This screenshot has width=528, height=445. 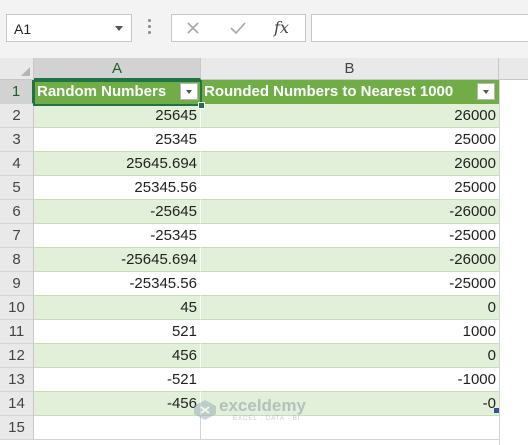 What do you see at coordinates (117, 284) in the screenshot?
I see `table-cell-random-number: -25345.56` at bounding box center [117, 284].